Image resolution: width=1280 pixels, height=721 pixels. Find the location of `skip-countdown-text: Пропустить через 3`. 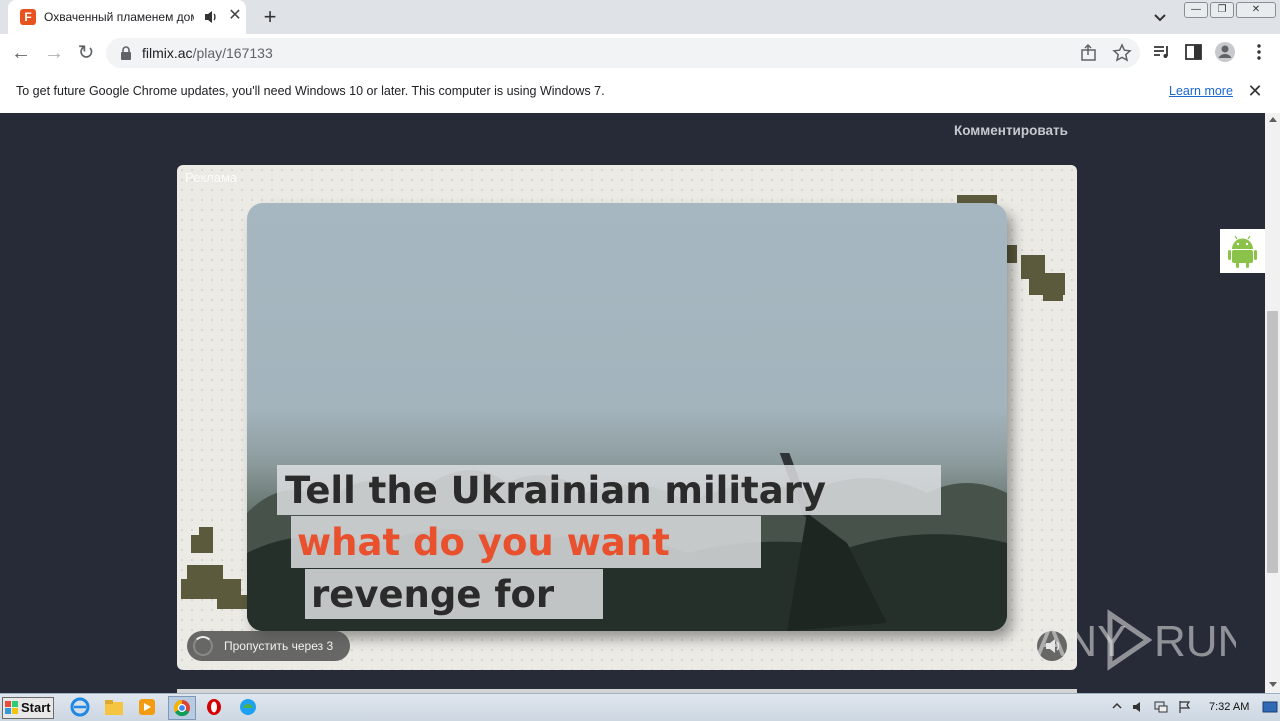

skip-countdown-text: Пропустить через 3 is located at coordinates (279, 646).